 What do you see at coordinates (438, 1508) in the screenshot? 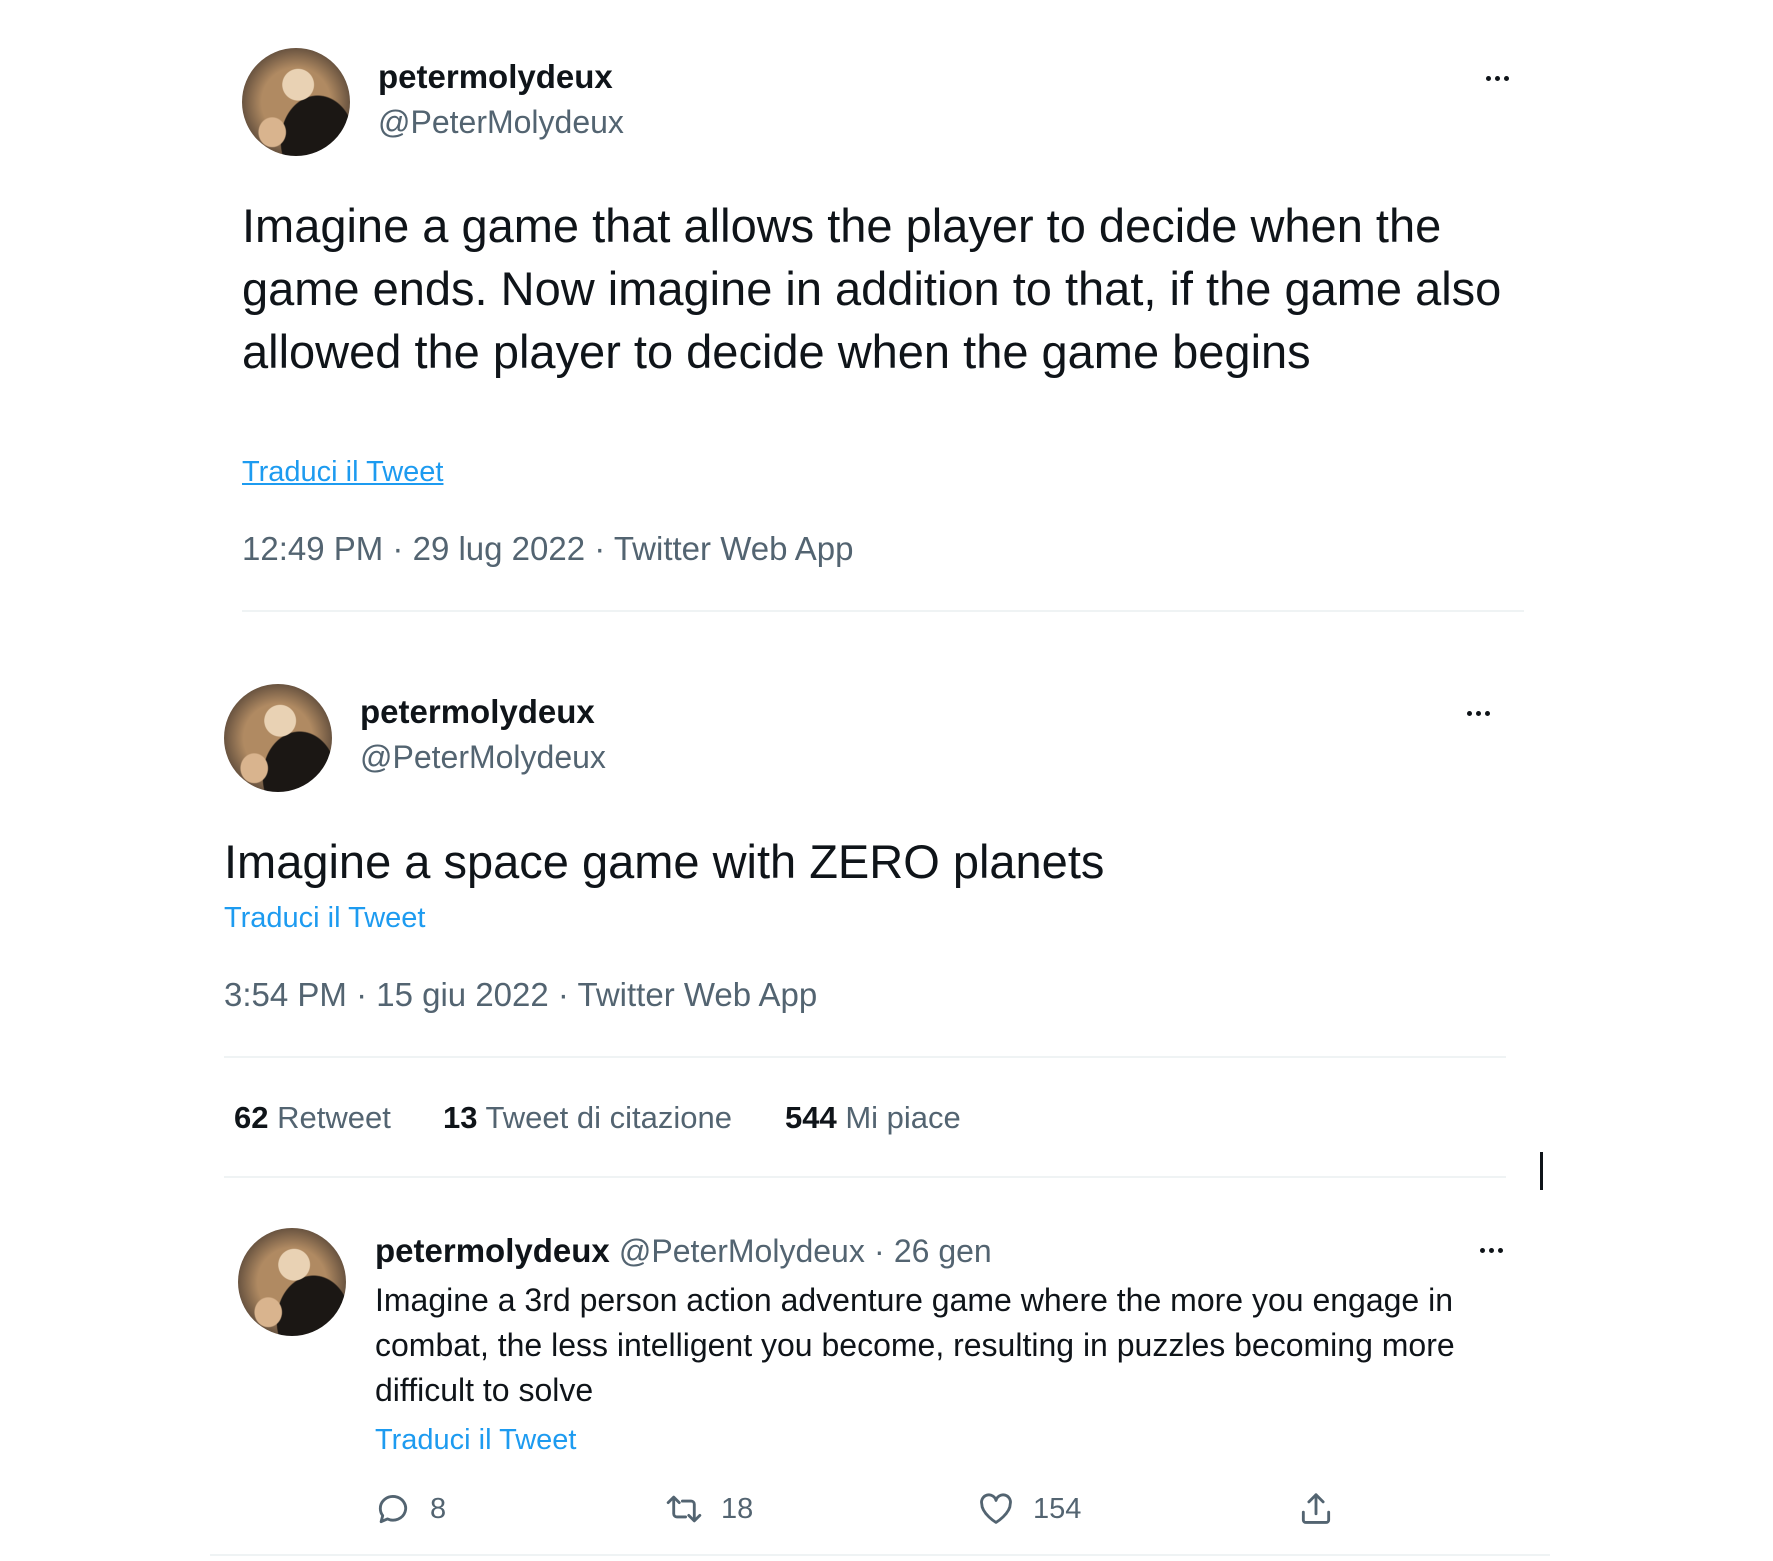
I see `reply-count: 8` at bounding box center [438, 1508].